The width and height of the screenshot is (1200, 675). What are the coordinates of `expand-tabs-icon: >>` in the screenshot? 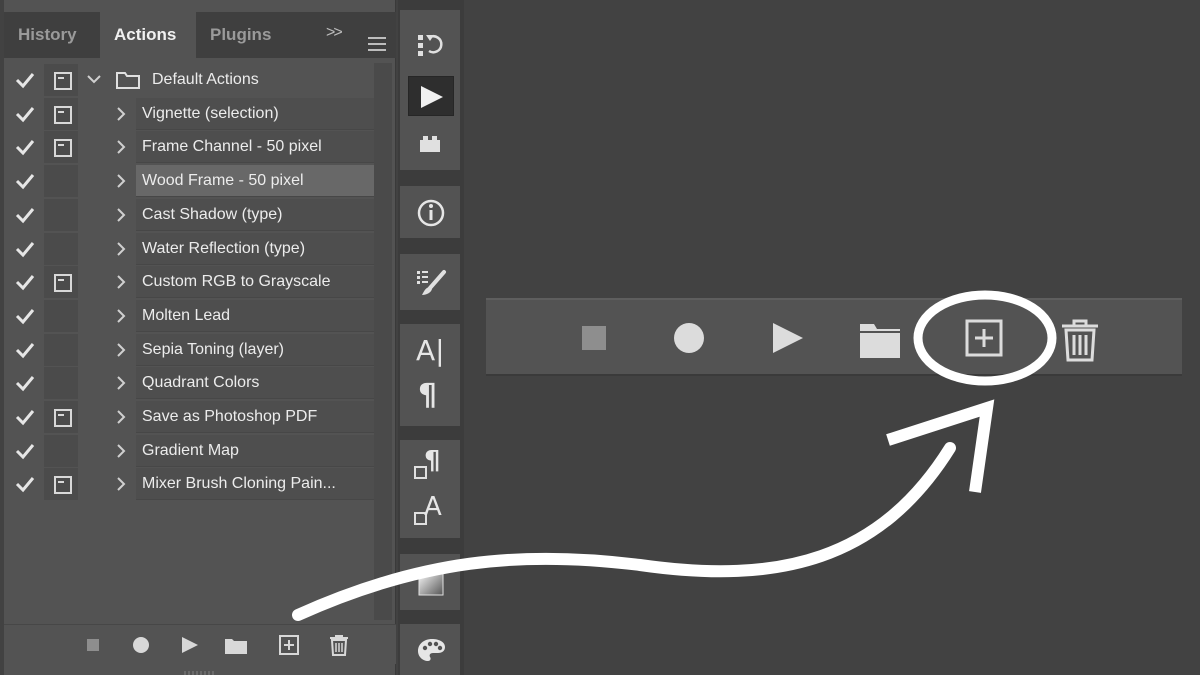 It's located at (334, 33).